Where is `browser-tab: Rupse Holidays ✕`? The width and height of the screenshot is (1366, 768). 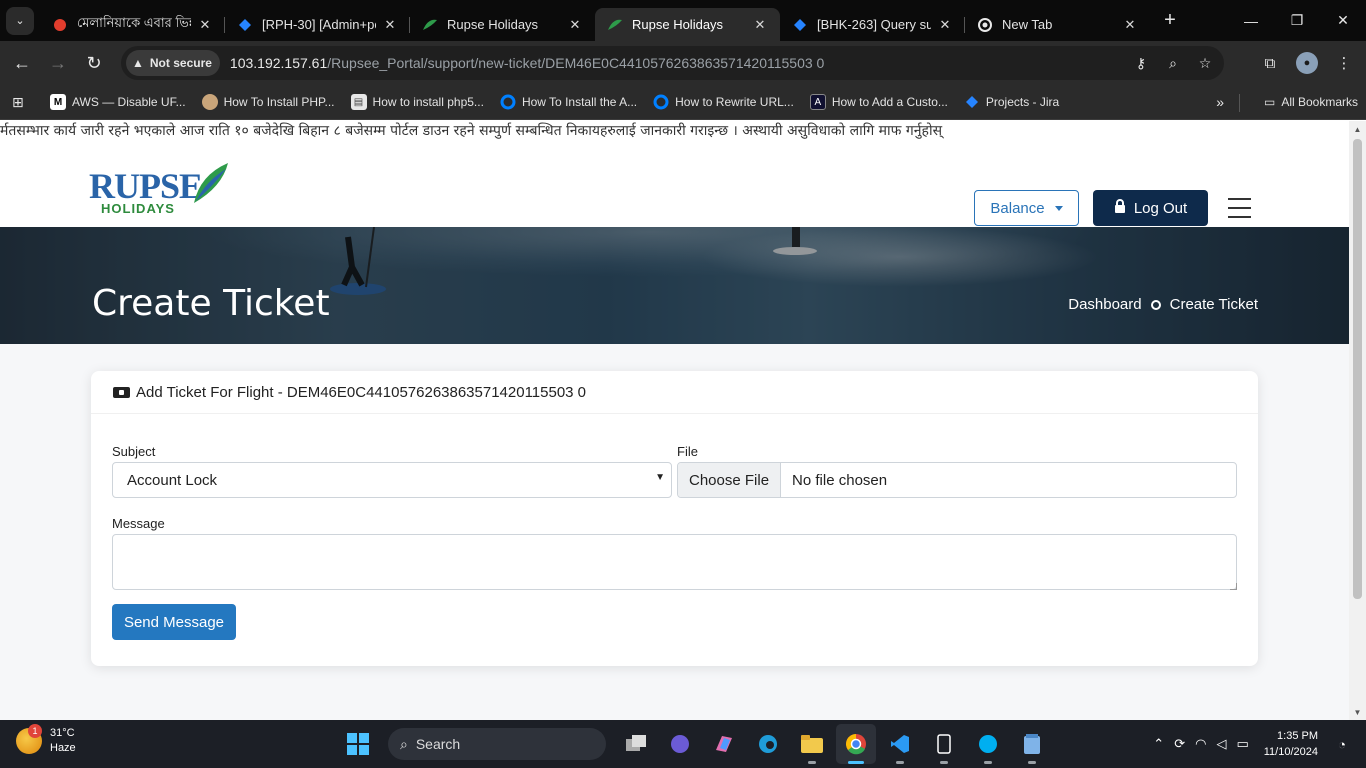
browser-tab: Rupse Holidays ✕ is located at coordinates (502, 24).